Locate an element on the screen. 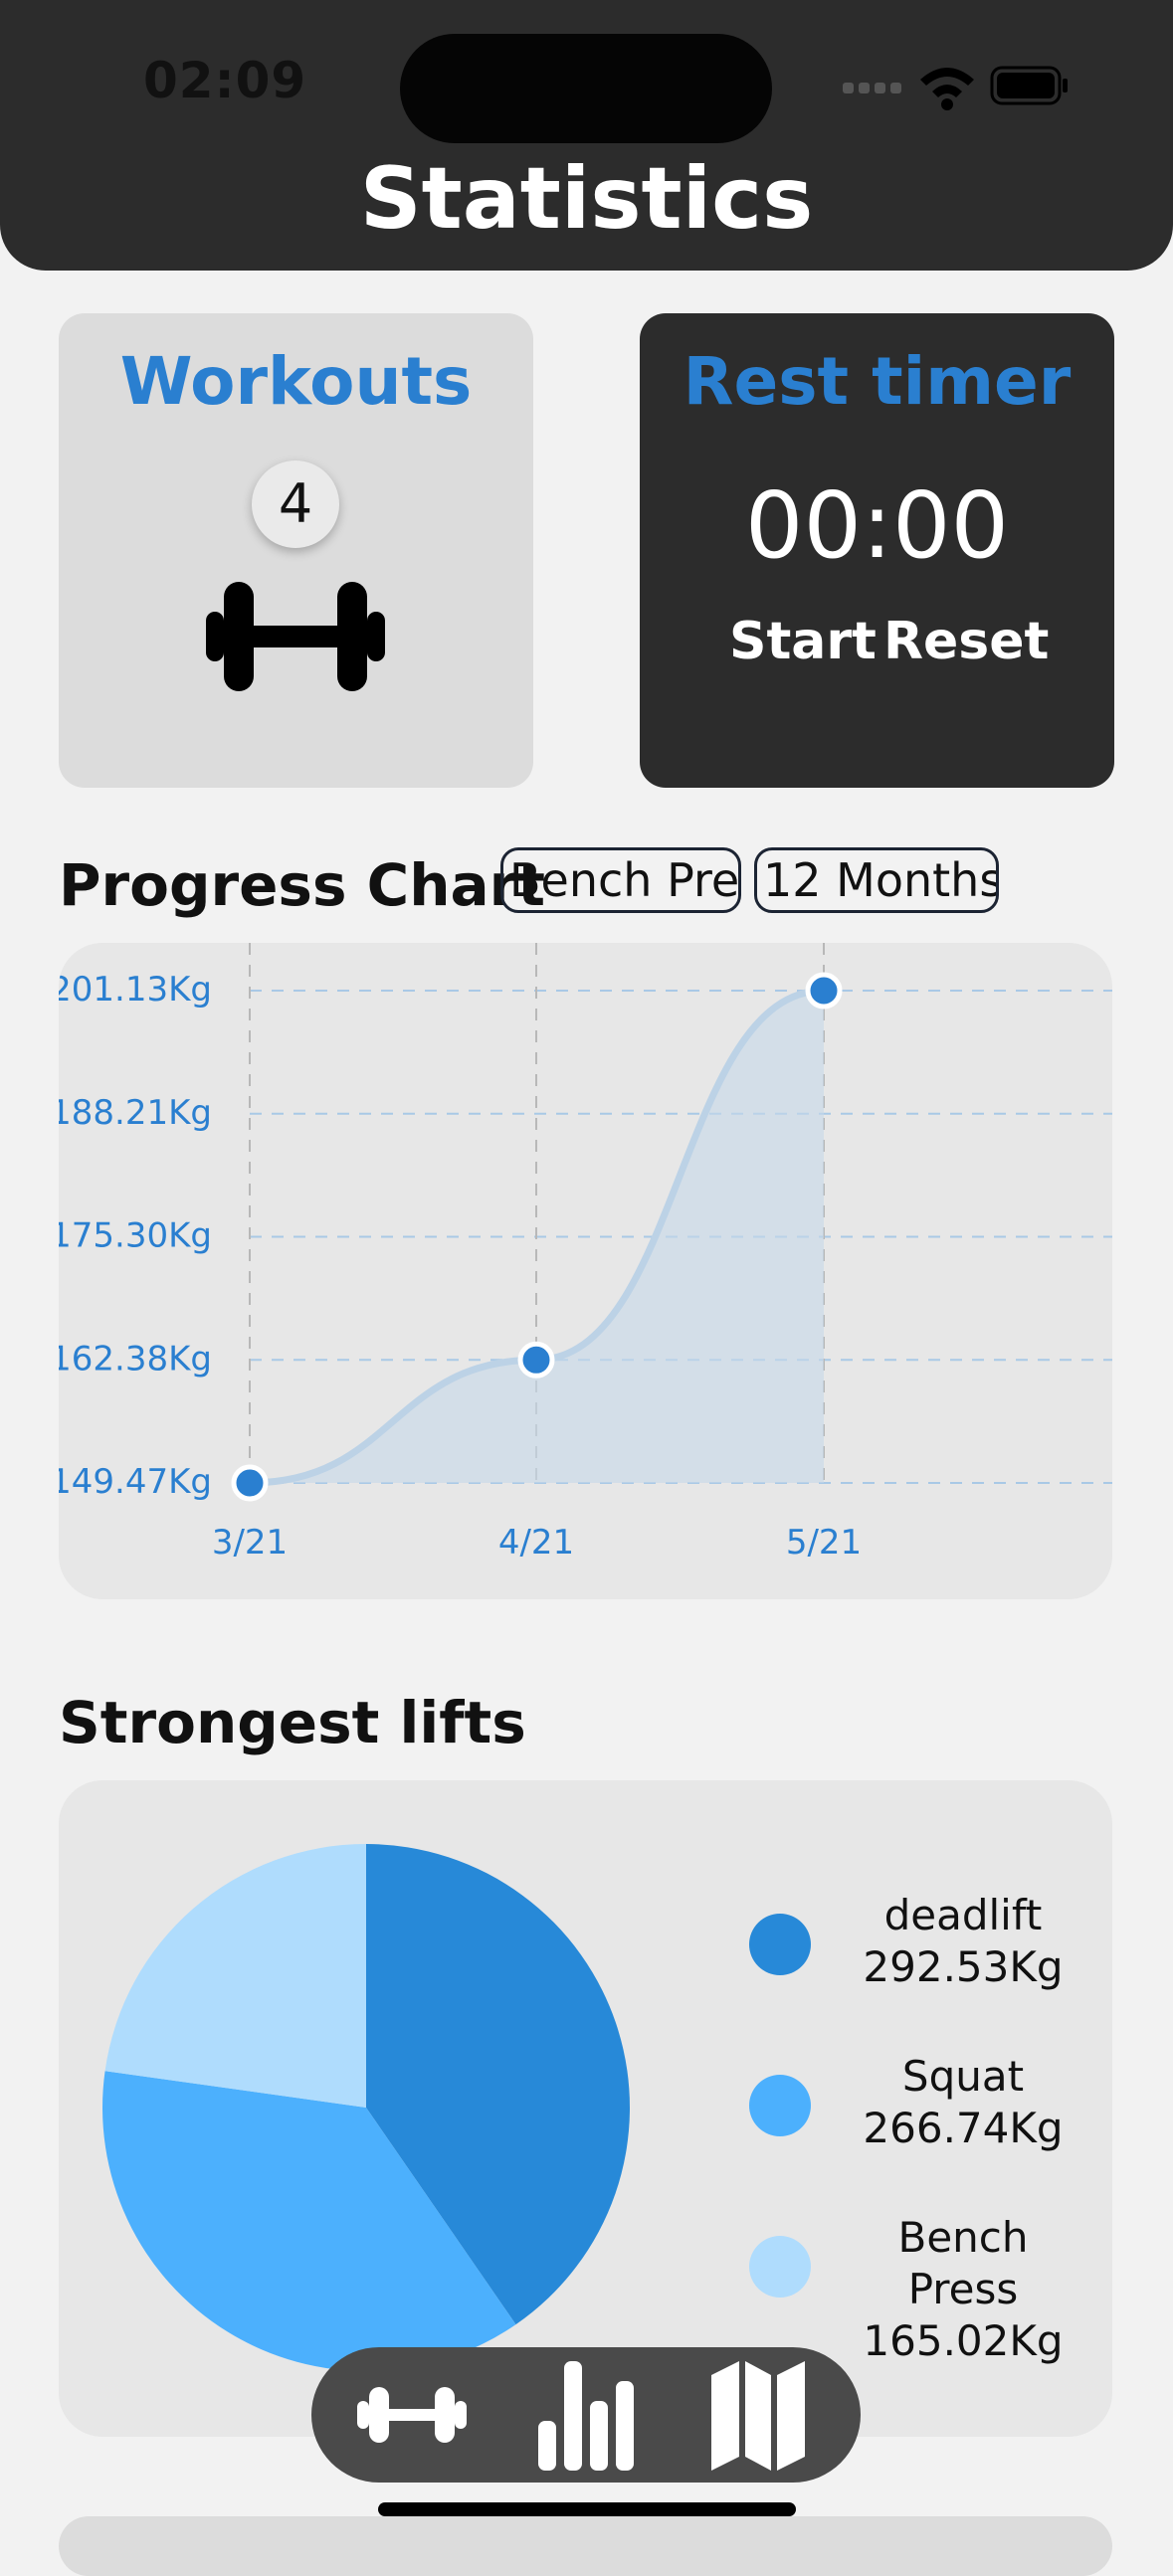  legend-item-bench-press: Bench Press 165.02Kg is located at coordinates (958, 2288).